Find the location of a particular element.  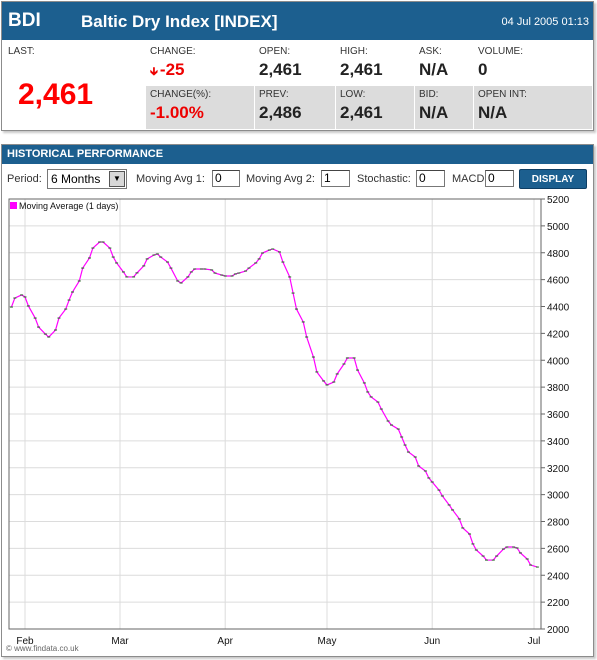

open-value: 2,461 is located at coordinates (280, 69).